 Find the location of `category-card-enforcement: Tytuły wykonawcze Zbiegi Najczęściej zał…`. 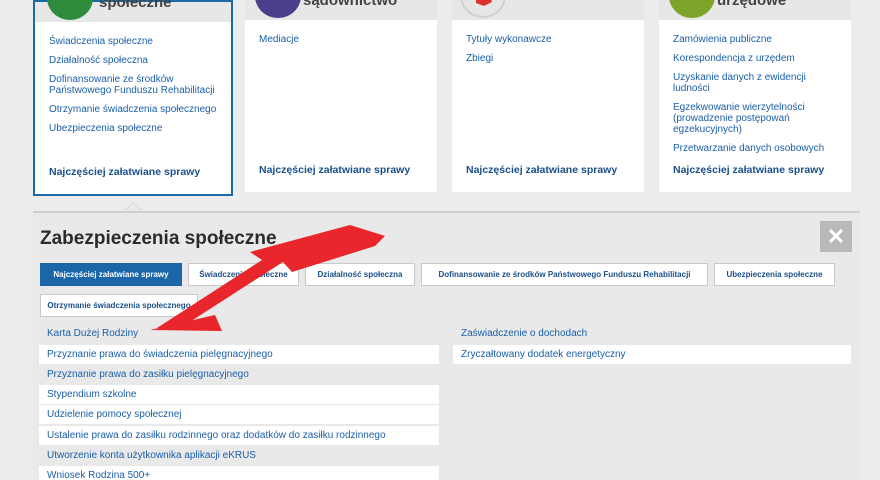

category-card-enforcement: Tytuły wykonawcze Zbiegi Najczęściej zał… is located at coordinates (548, 96).